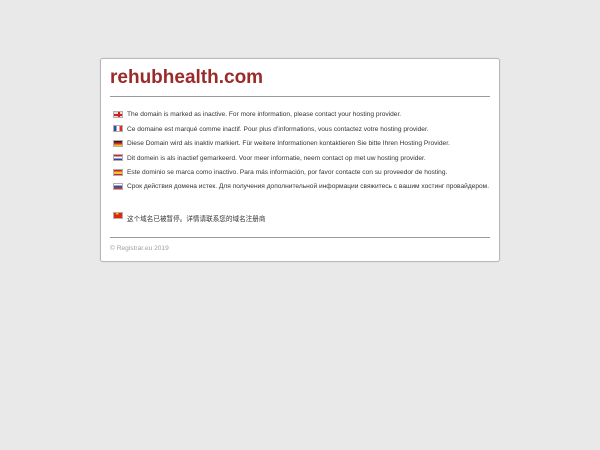 This screenshot has width=600, height=450. I want to click on divider-top, so click(300, 96).